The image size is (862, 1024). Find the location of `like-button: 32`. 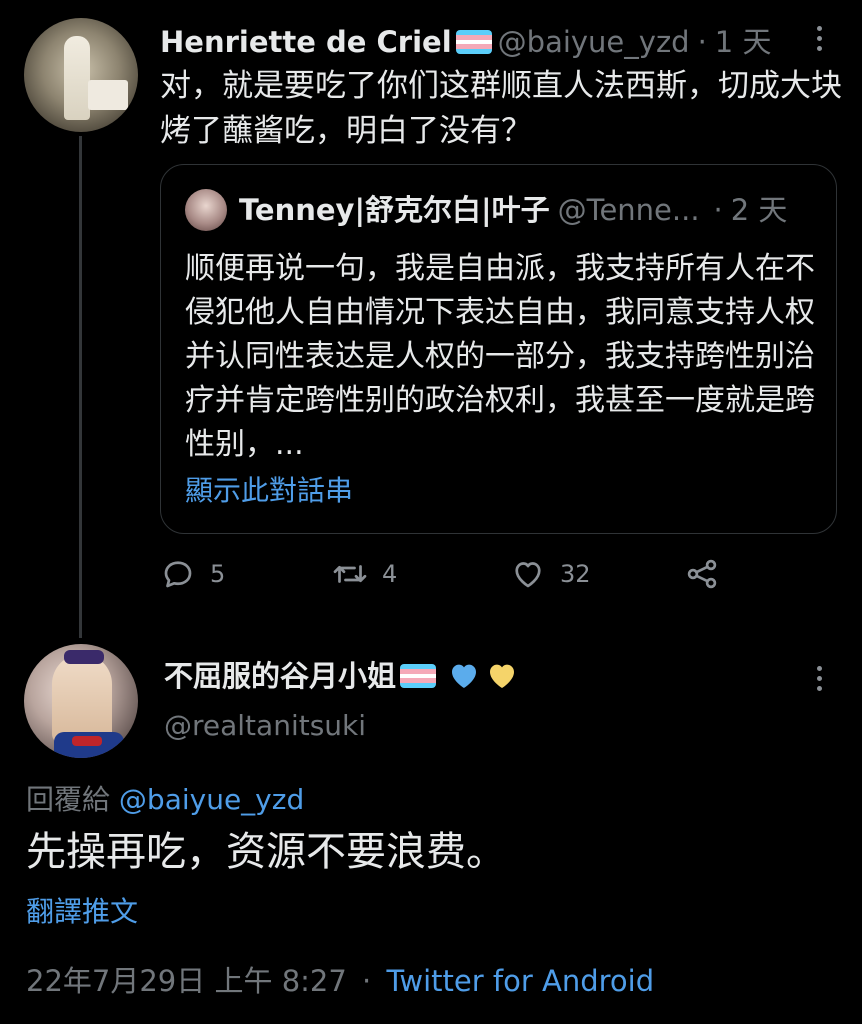

like-button: 32 is located at coordinates (550, 574).